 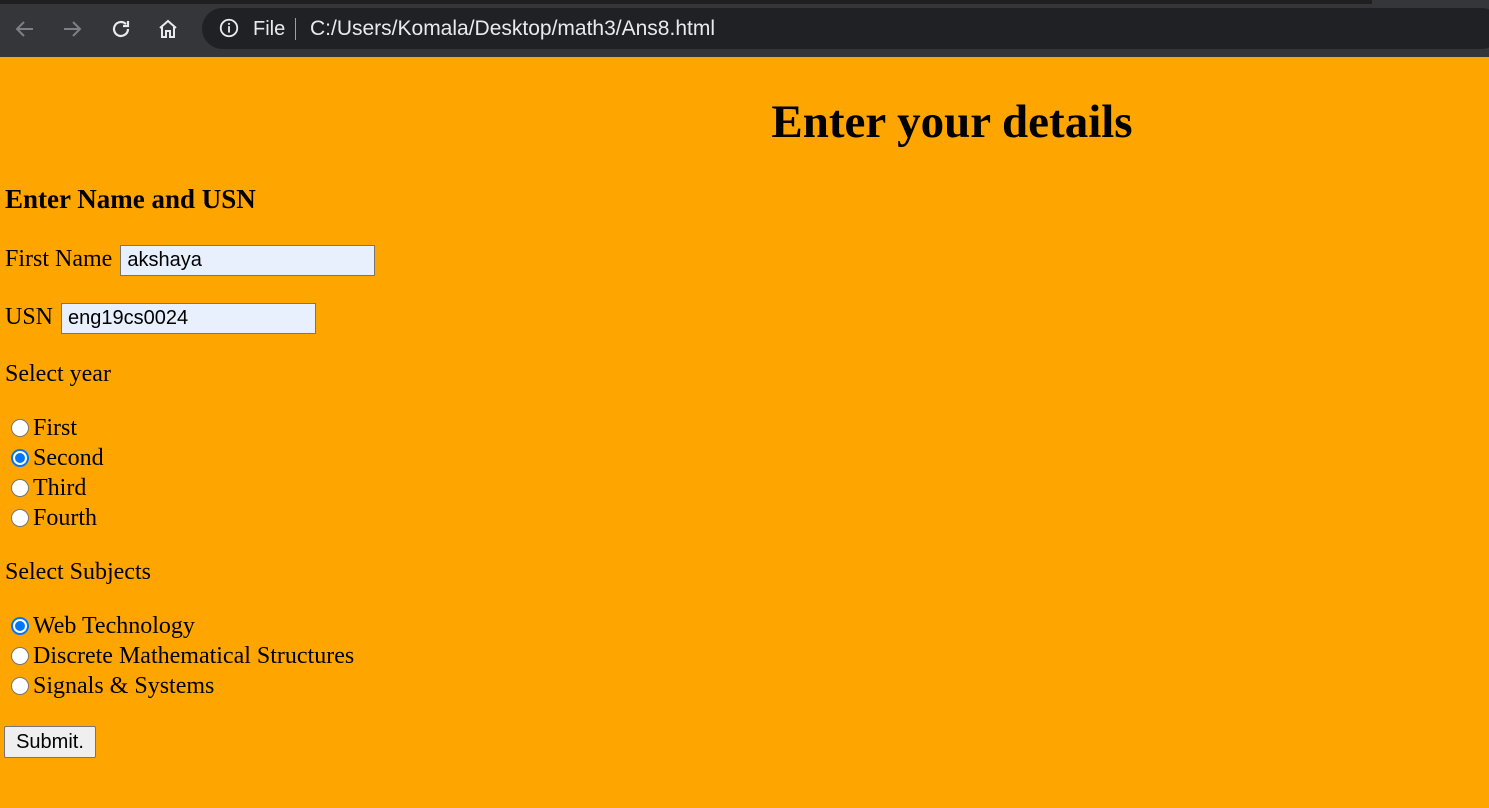 What do you see at coordinates (58, 374) in the screenshot?
I see `year-label: Select year` at bounding box center [58, 374].